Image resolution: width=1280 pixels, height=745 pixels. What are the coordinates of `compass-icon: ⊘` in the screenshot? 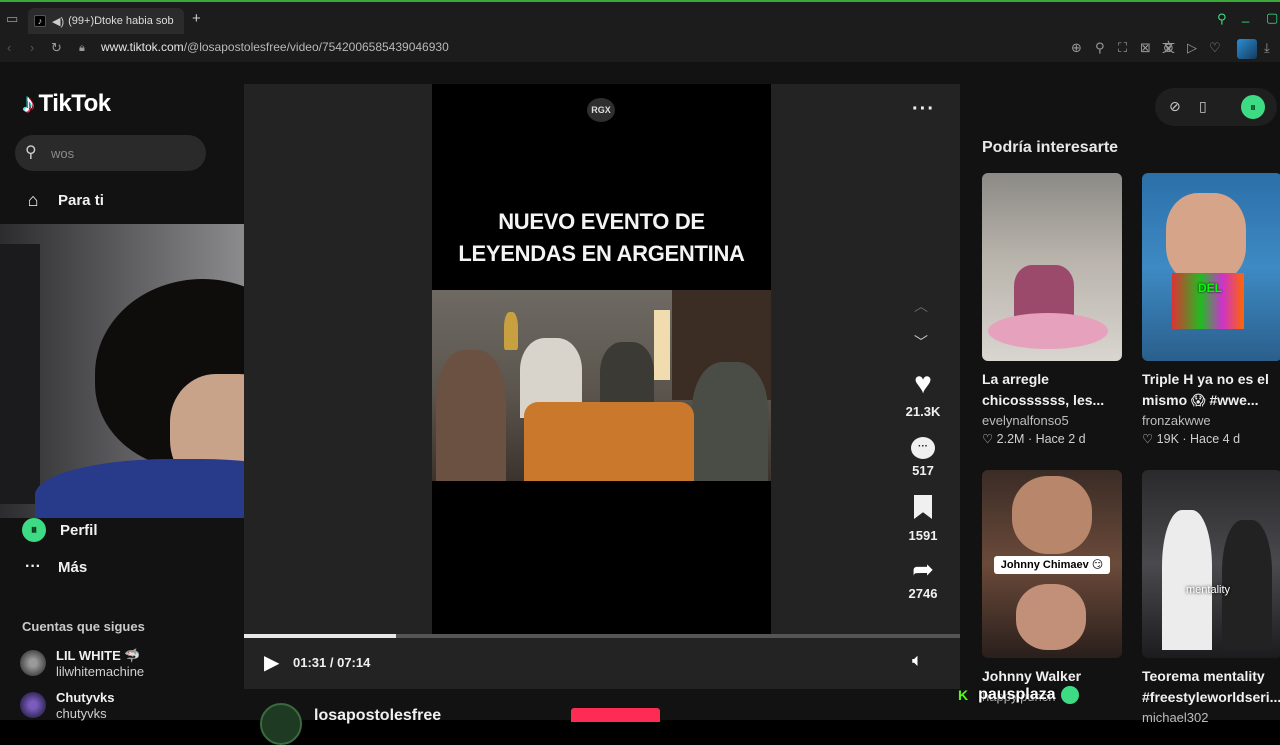 It's located at (1175, 106).